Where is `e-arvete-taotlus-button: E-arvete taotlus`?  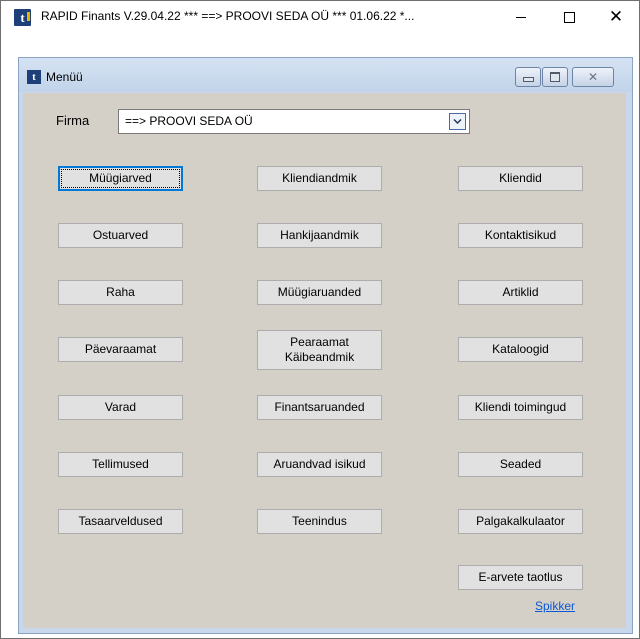
e-arvete-taotlus-button: E-arvete taotlus is located at coordinates (520, 577).